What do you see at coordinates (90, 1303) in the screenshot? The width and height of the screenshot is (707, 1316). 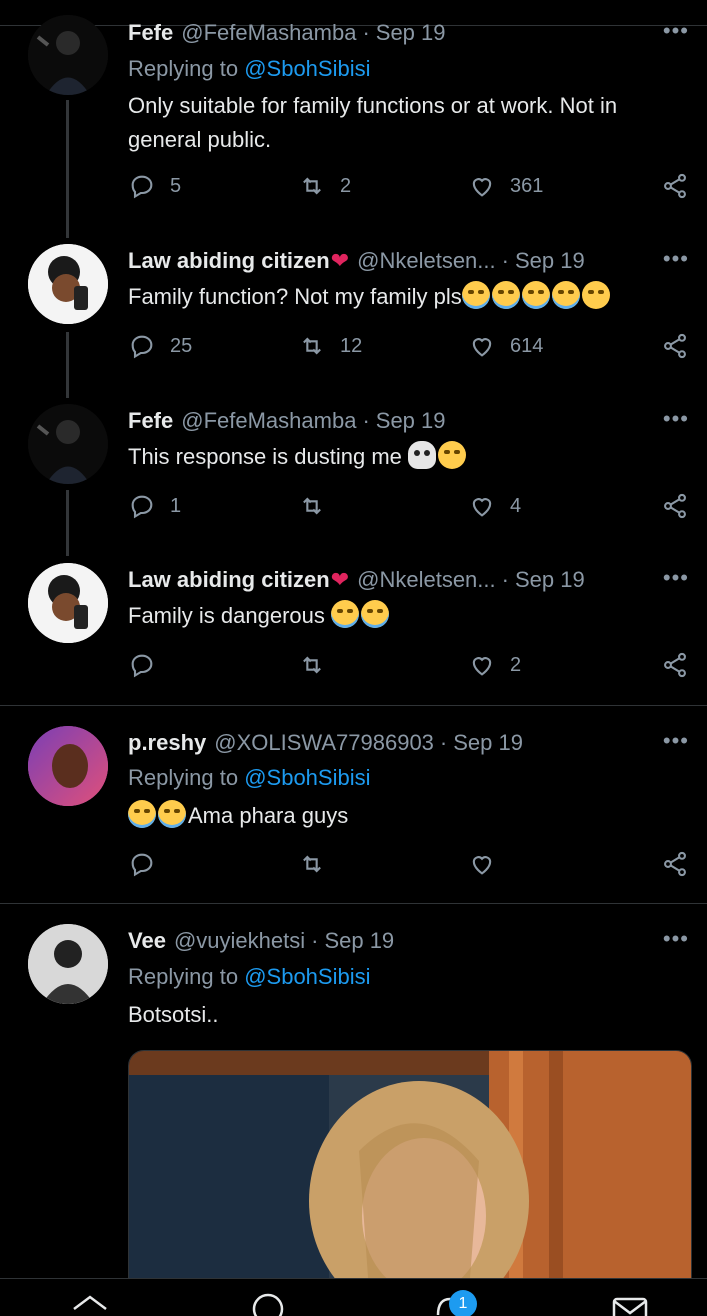 I see `home-icon` at bounding box center [90, 1303].